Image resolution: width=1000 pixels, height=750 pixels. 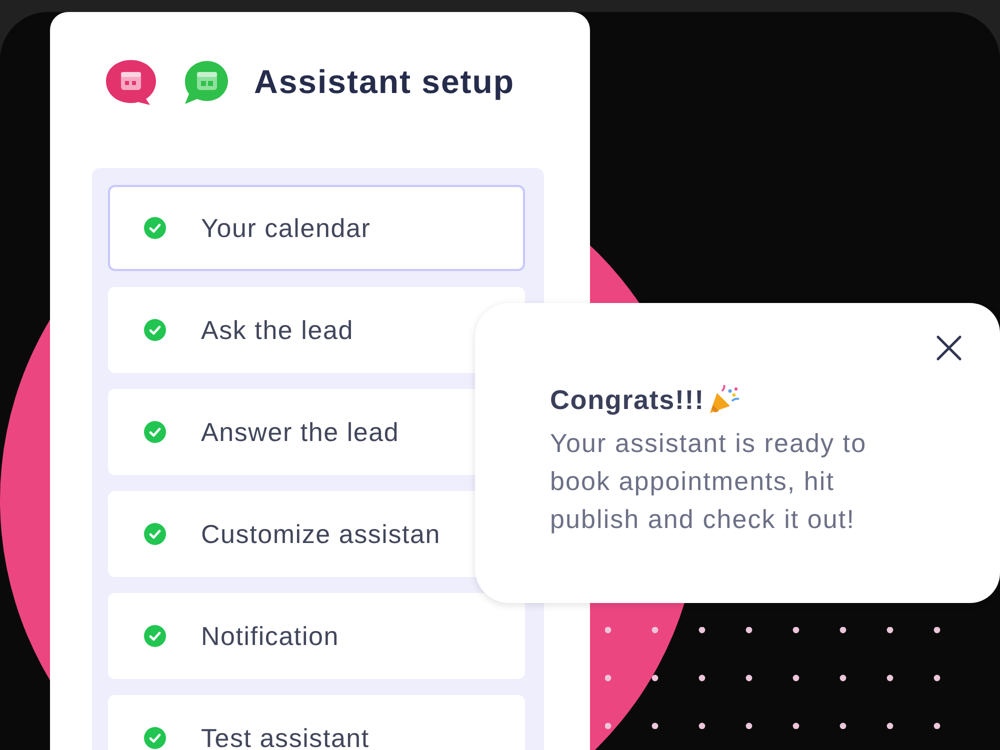 I want to click on setup-step: Notification, so click(x=316, y=636).